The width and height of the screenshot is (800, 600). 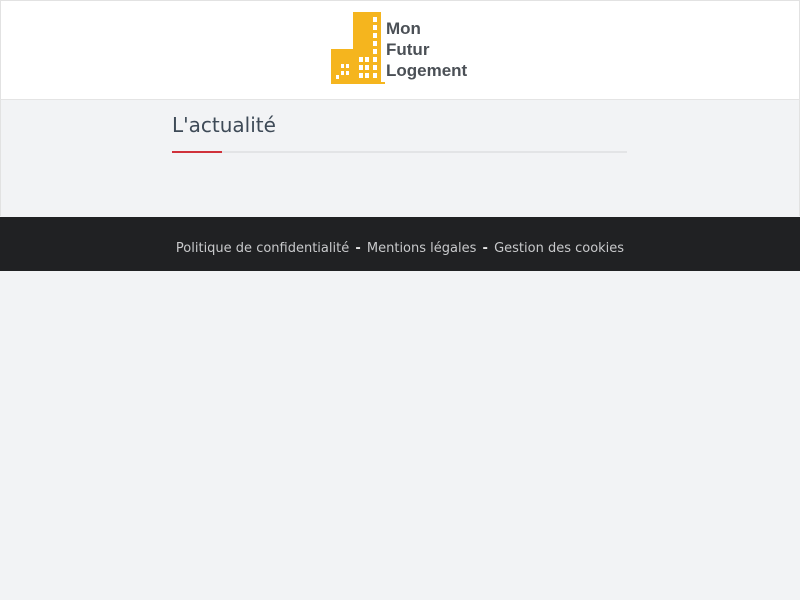 What do you see at coordinates (421, 248) in the screenshot?
I see `footer-link-legal: Mentions légales` at bounding box center [421, 248].